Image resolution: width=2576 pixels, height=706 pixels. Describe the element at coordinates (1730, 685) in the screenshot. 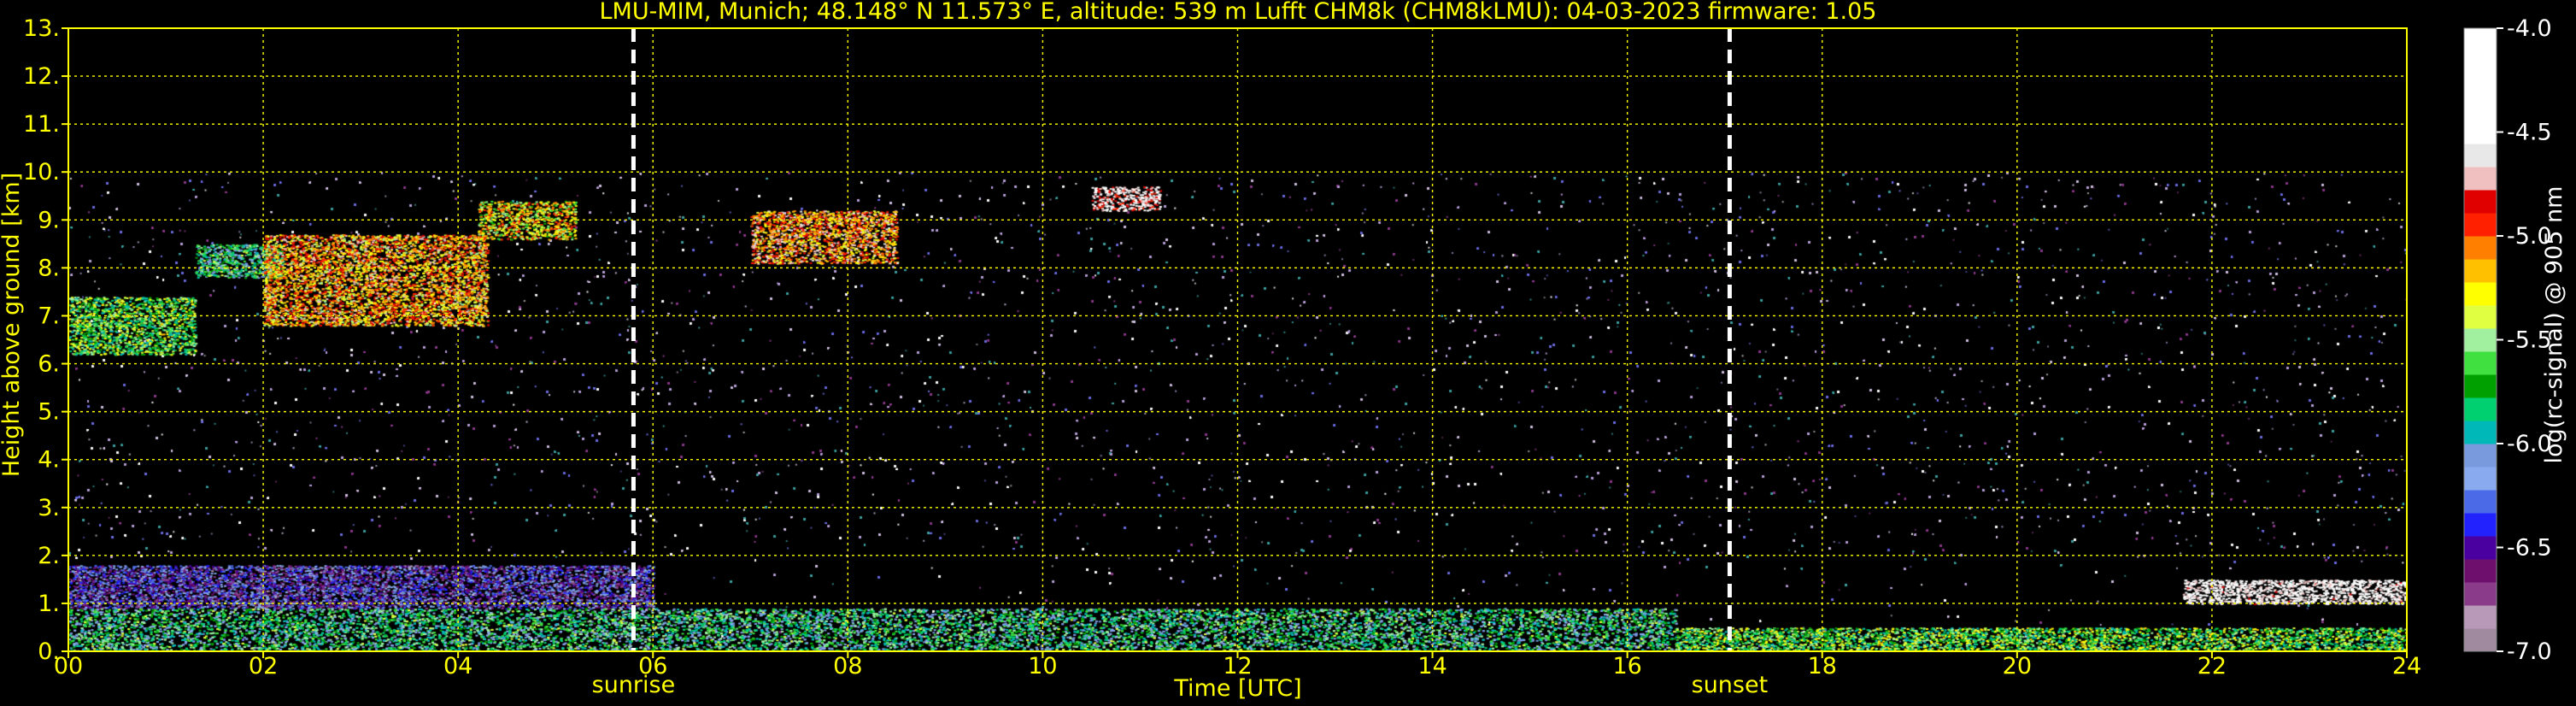

I see `event-label-sunset: sunset` at that location.